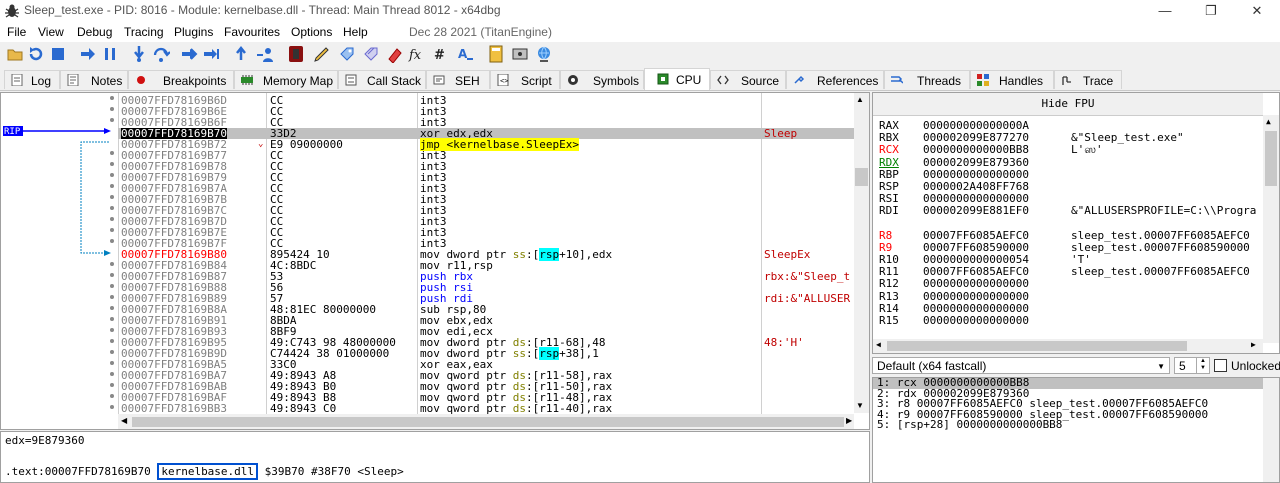  Describe the element at coordinates (486, 188) in the screenshot. I see `instruction-row: 00007FFD78169B7A CC int3` at that location.